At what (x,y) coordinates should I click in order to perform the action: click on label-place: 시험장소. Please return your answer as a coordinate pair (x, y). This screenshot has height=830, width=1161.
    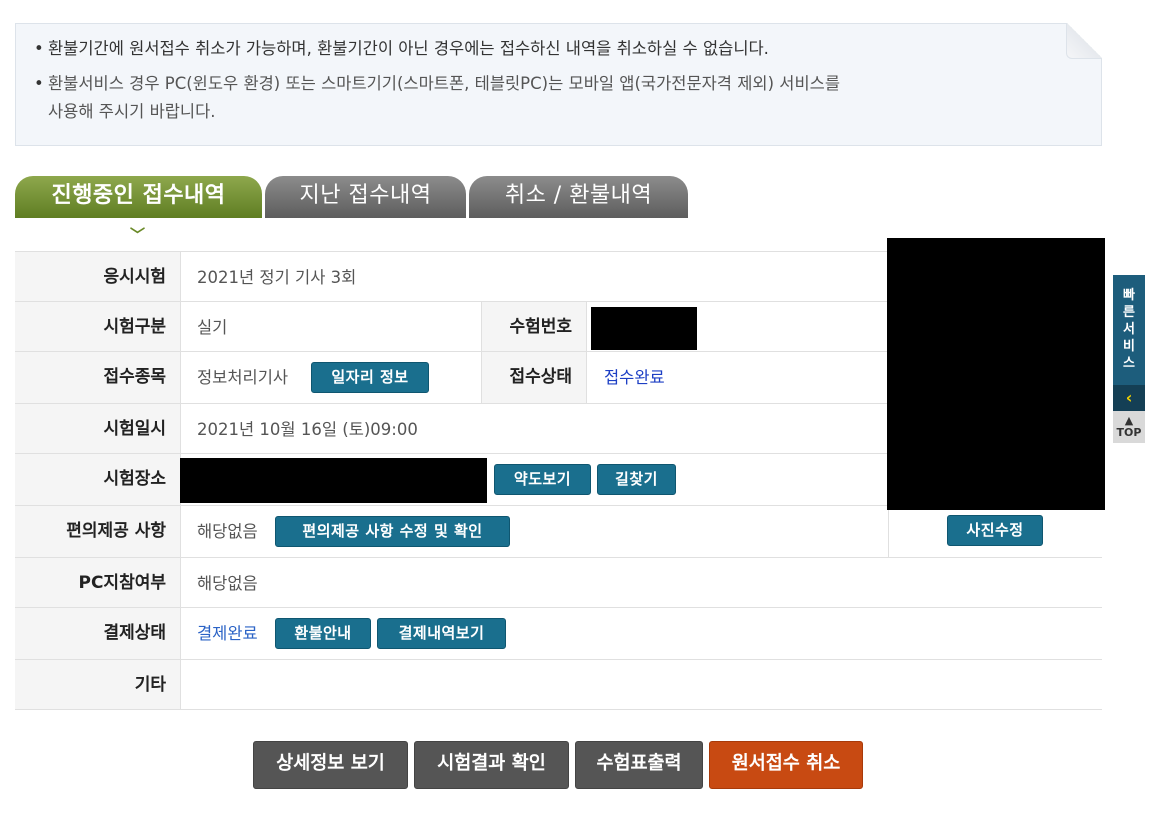
    Looking at the image, I should click on (98, 479).